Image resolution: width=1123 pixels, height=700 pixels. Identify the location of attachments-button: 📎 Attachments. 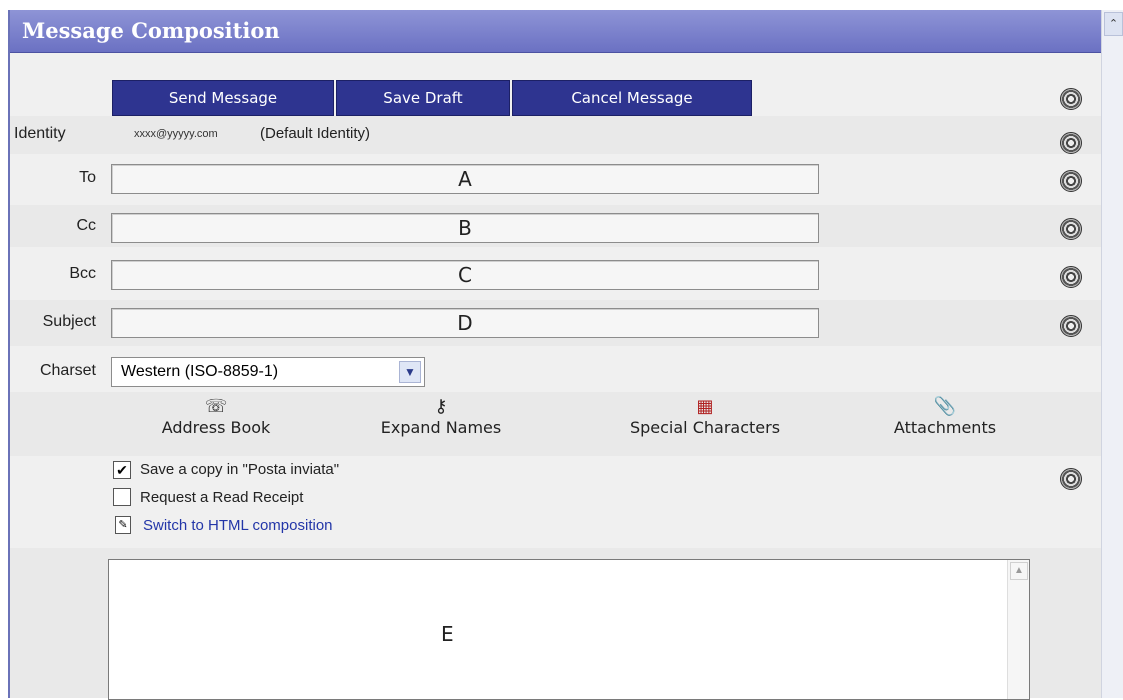
(945, 416).